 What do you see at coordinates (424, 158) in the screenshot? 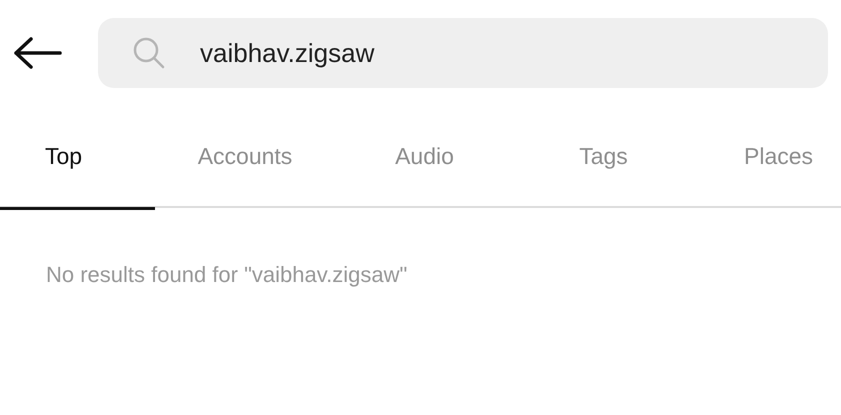
I see `tab: Audio` at bounding box center [424, 158].